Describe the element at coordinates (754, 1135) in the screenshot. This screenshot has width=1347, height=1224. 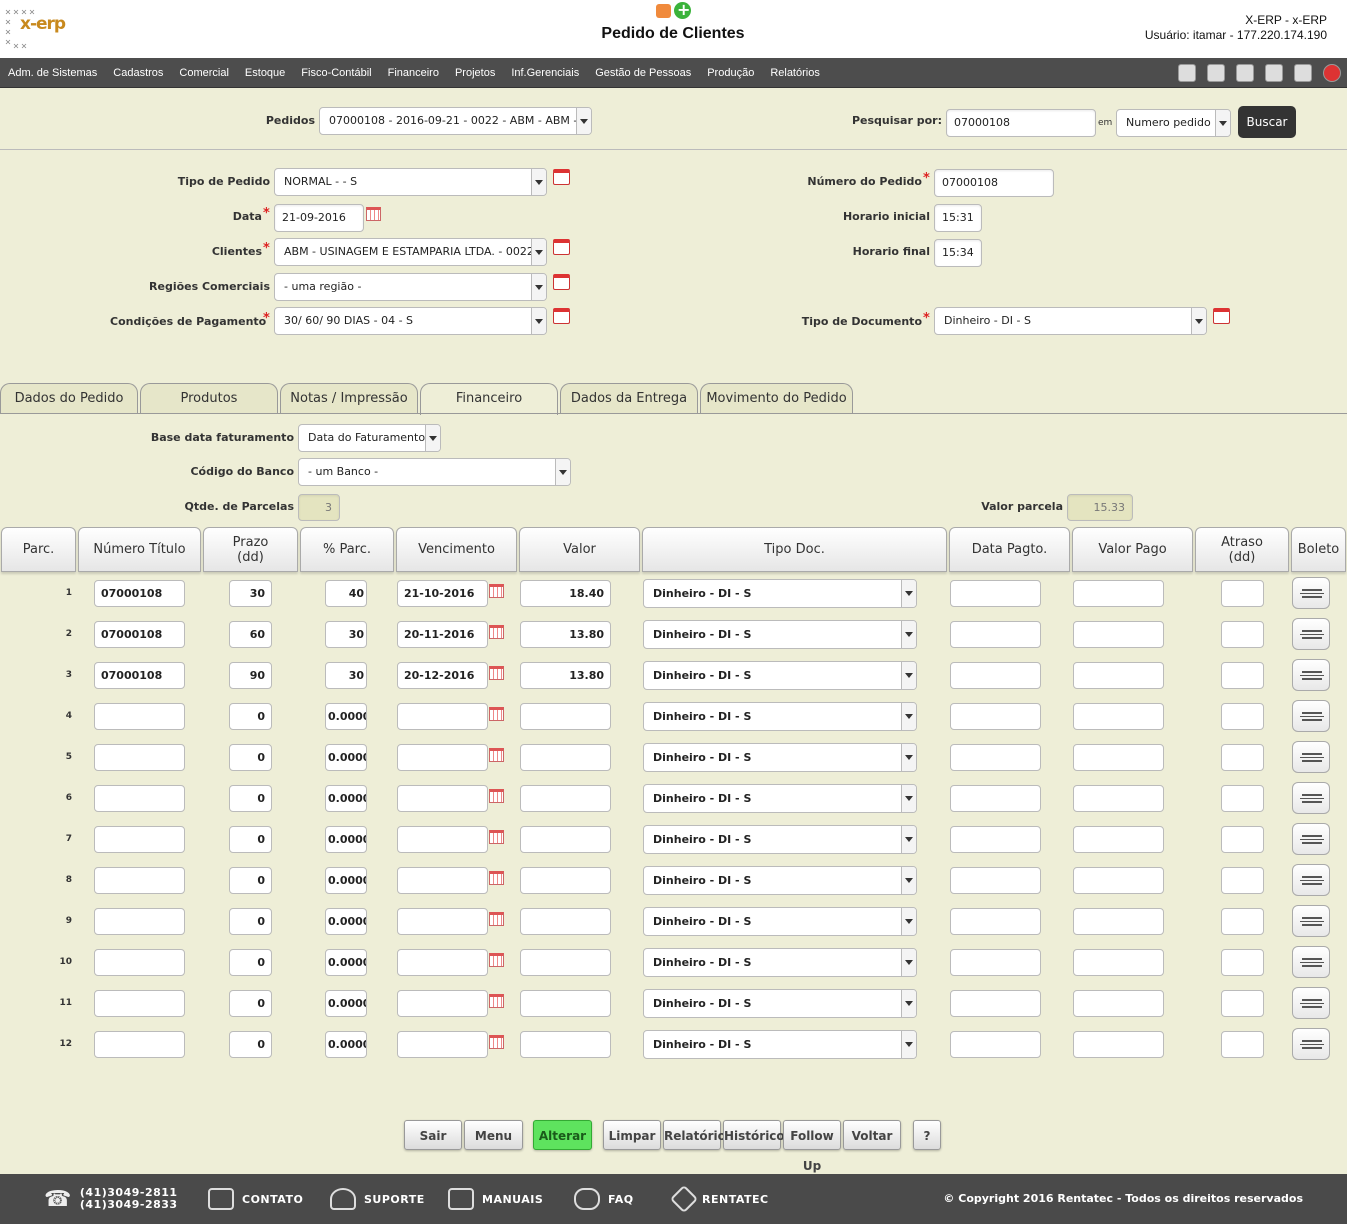
I see `historico-button: Histórico` at that location.